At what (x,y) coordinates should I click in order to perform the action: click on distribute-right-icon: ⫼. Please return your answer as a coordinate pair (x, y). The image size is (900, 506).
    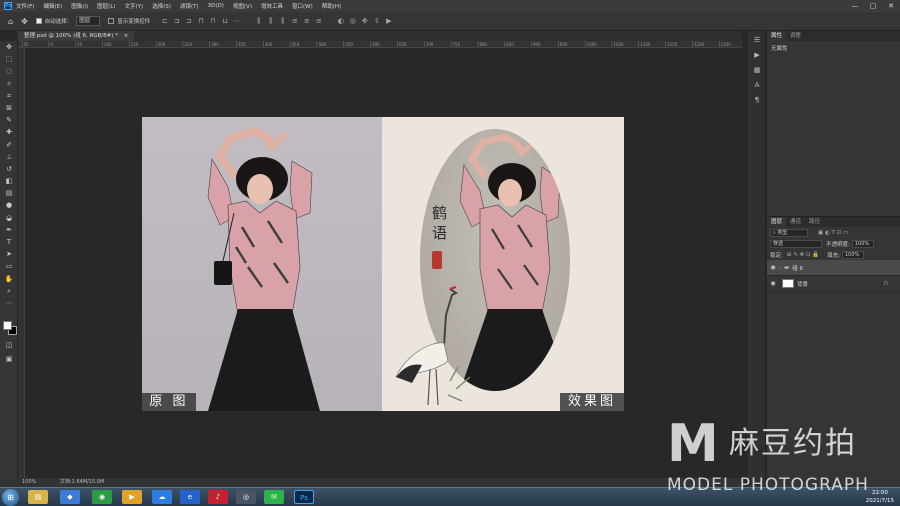
    Looking at the image, I should click on (282, 21).